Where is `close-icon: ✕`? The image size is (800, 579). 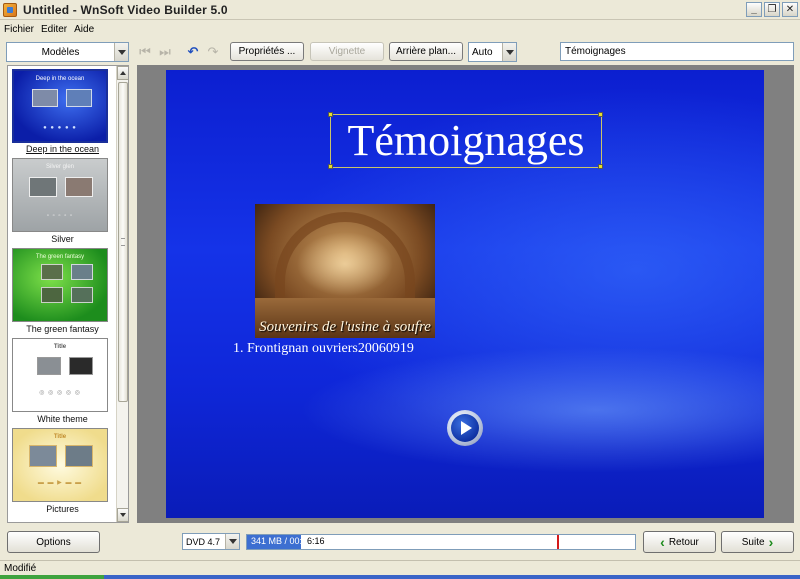
close-icon: ✕ is located at coordinates (790, 9).